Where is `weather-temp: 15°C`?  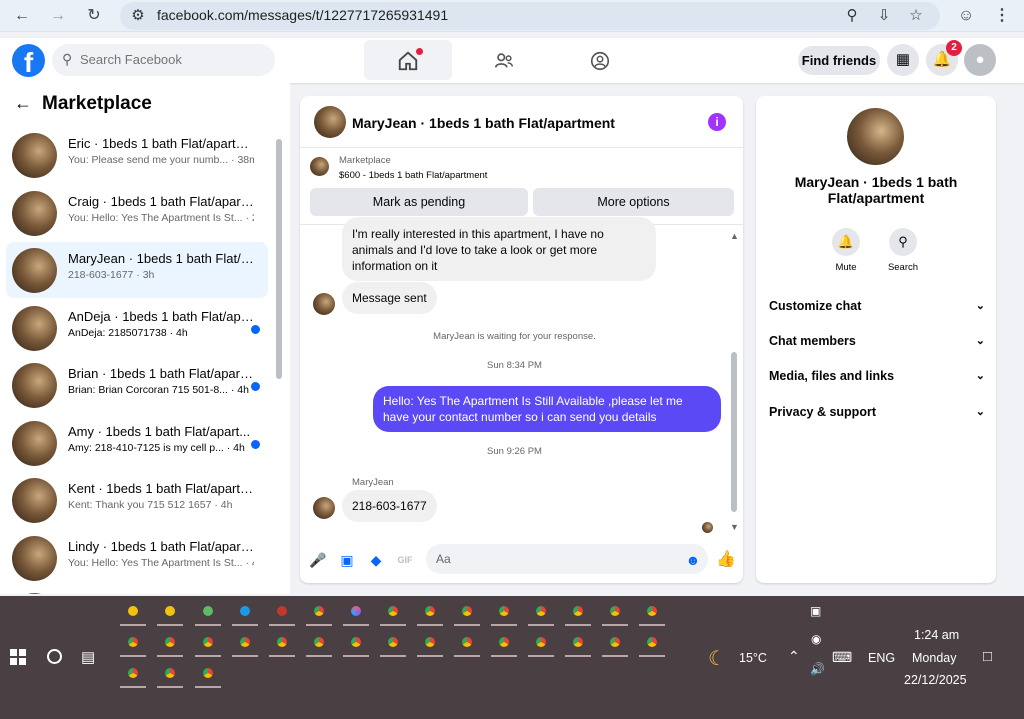
weather-temp: 15°C is located at coordinates (753, 658).